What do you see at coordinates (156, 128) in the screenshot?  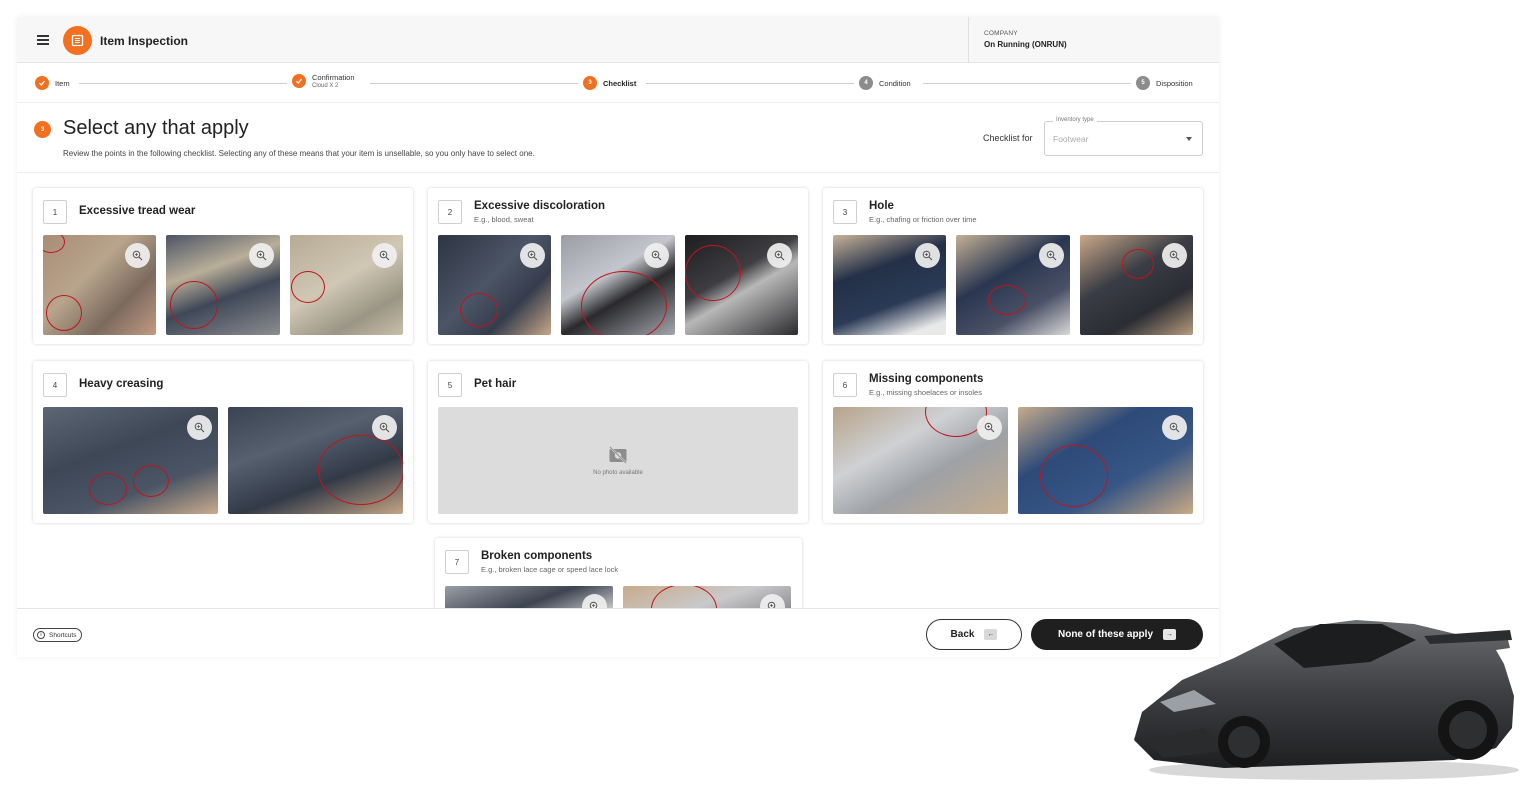 I see `page-title: Select any that apply` at bounding box center [156, 128].